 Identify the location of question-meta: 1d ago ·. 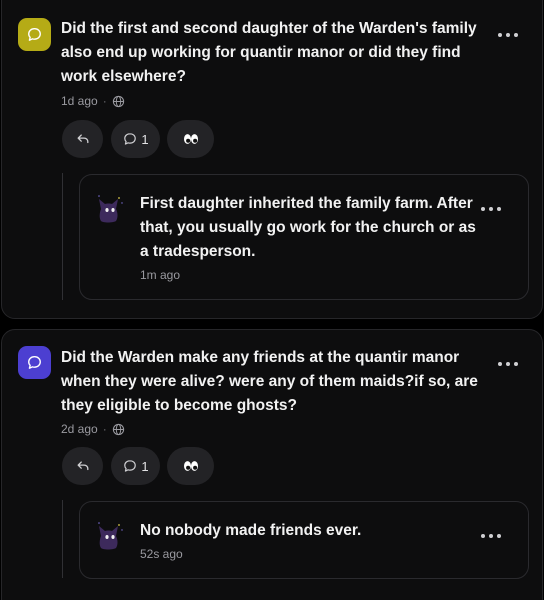
(93, 101).